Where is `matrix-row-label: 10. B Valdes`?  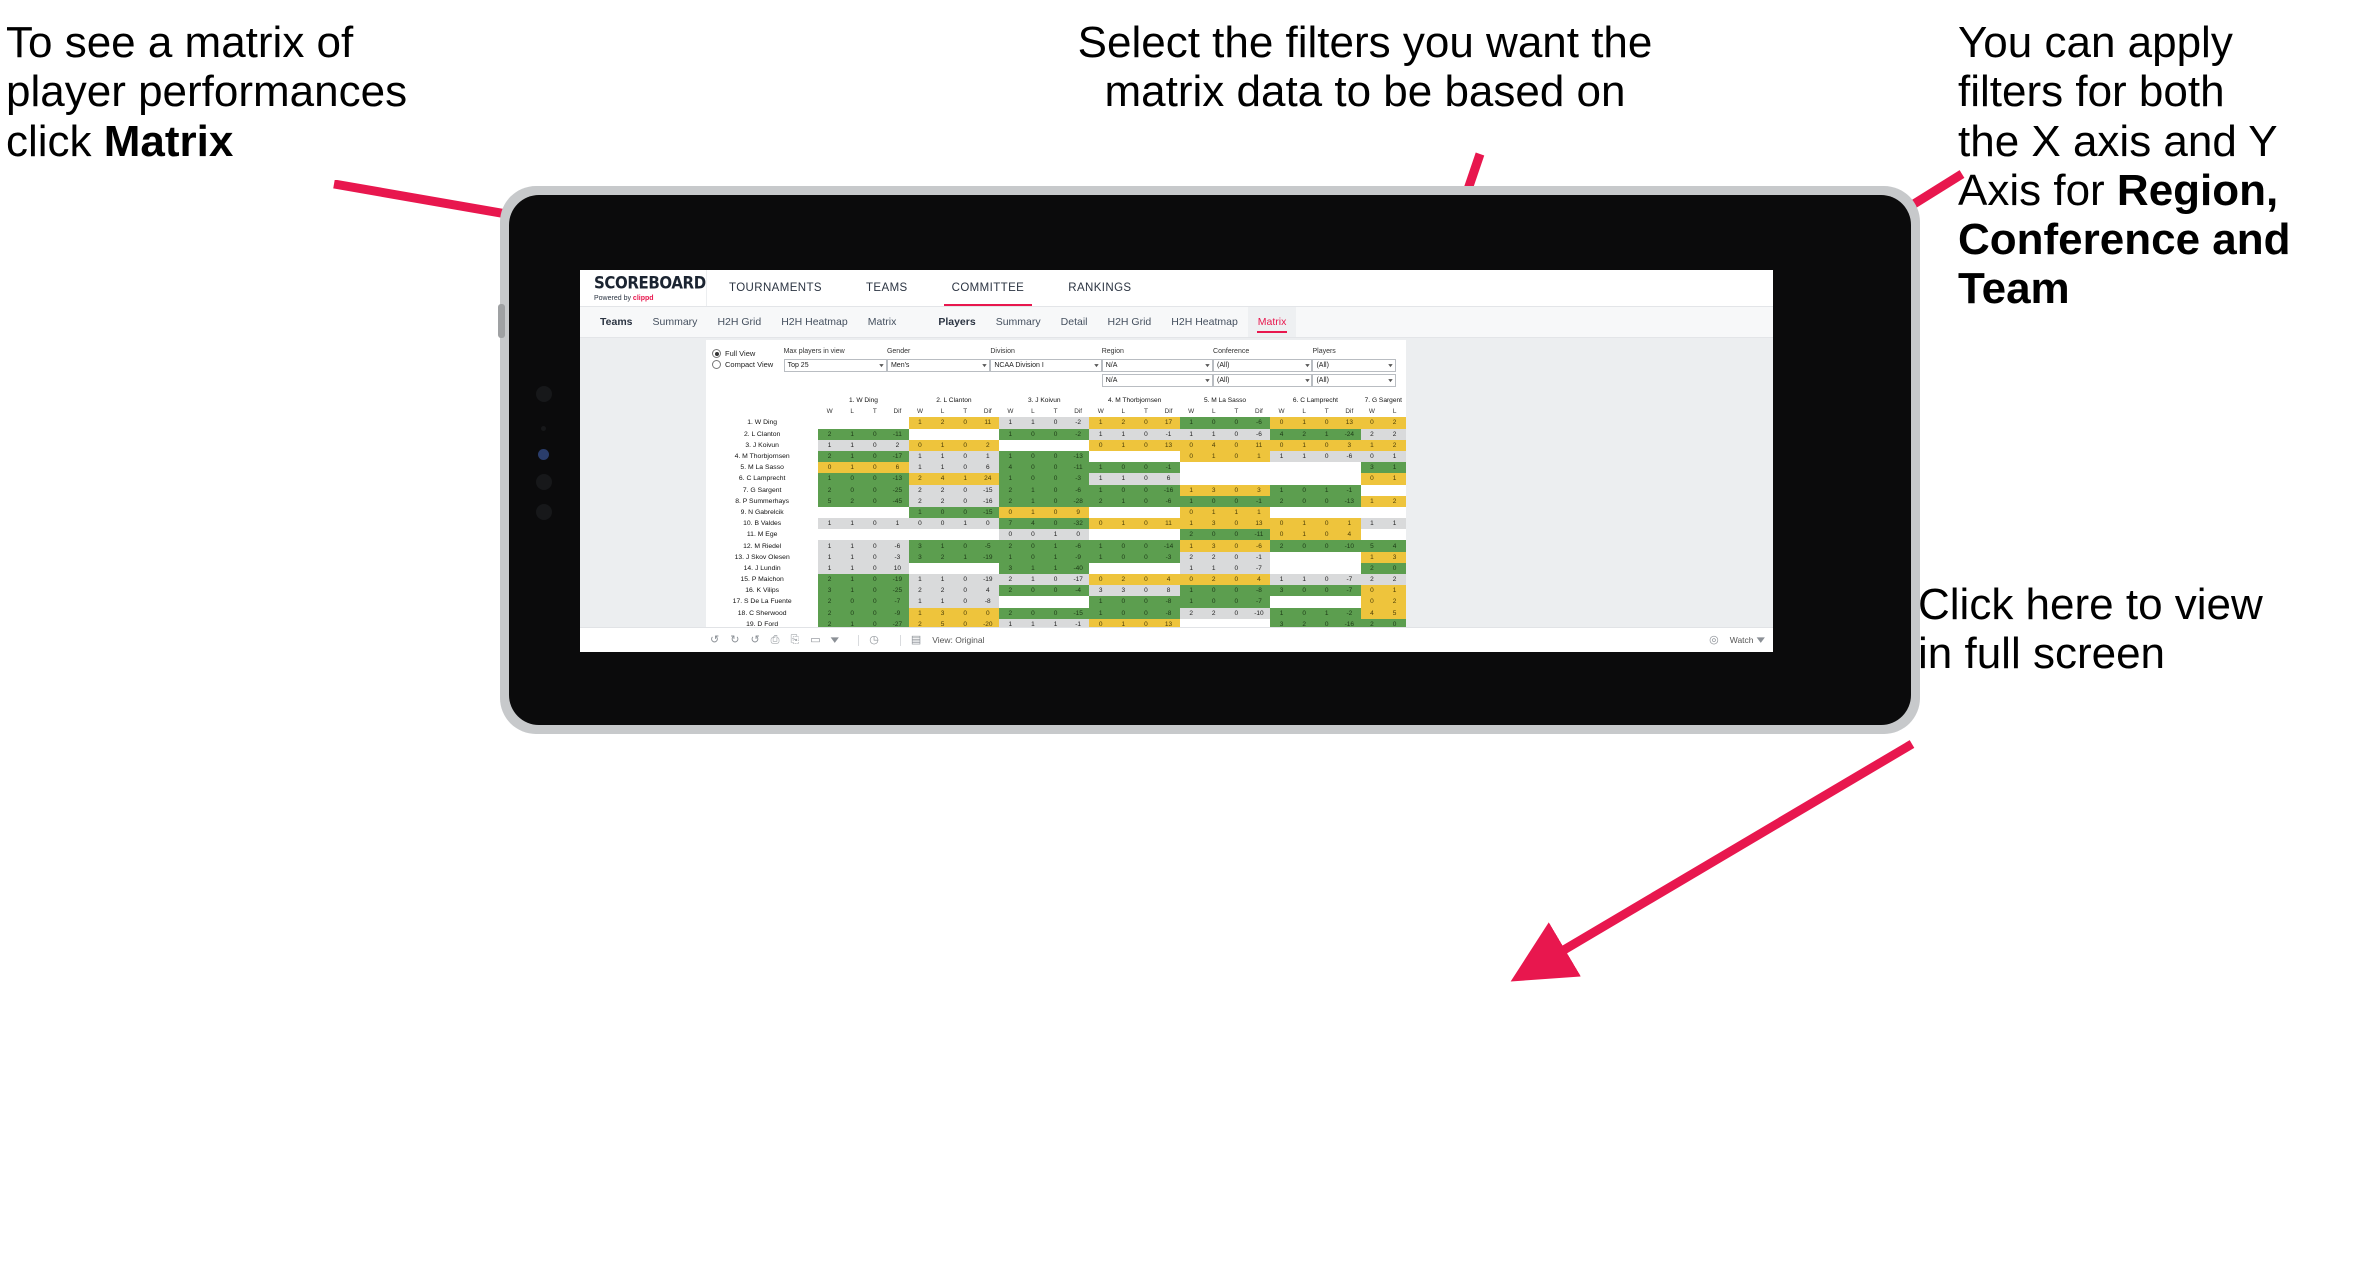
matrix-row-label: 10. B Valdes is located at coordinates (762, 523).